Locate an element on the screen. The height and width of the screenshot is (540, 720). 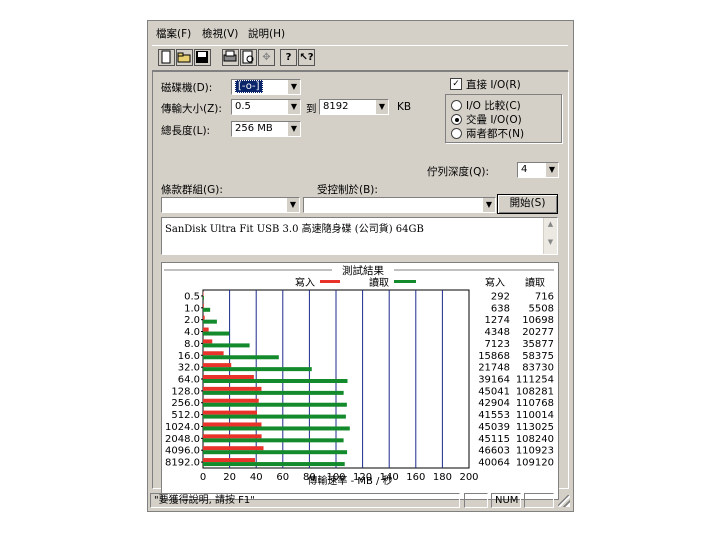
y-tick-label: 256.0 is located at coordinates (185, 403).